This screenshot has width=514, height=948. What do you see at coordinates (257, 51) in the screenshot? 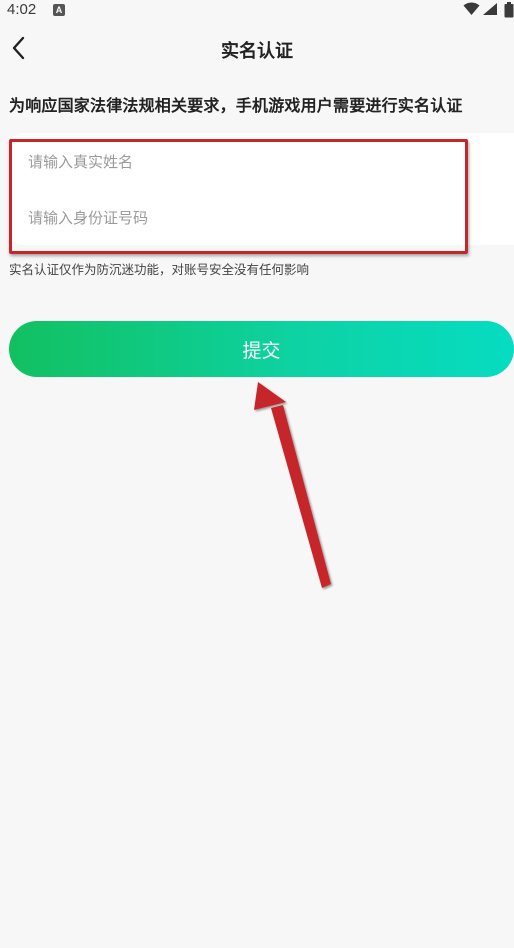
I see `page-title: 实名认证` at bounding box center [257, 51].